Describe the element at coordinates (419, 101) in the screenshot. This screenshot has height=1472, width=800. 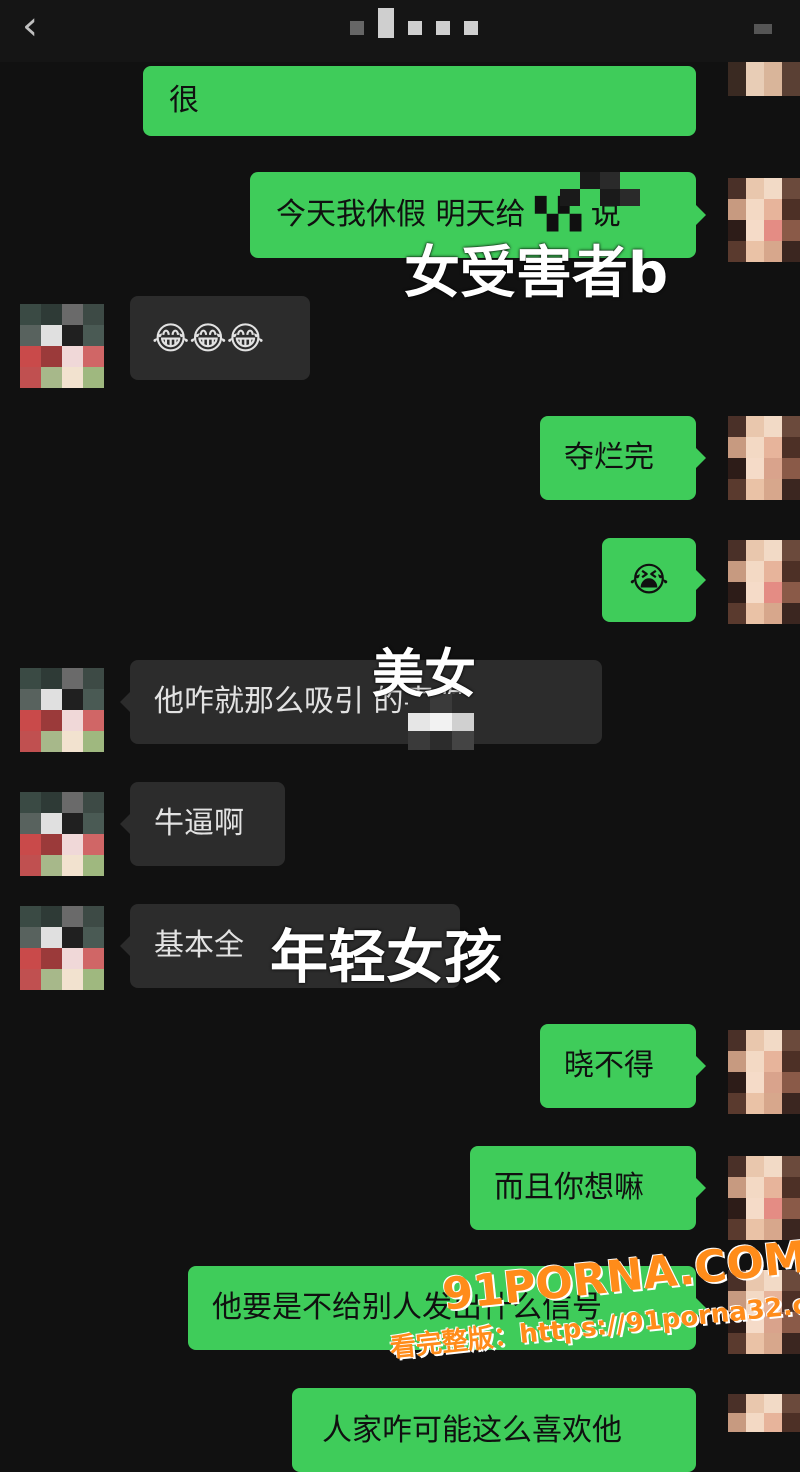
I see `message-bubble-sent: 很` at that location.